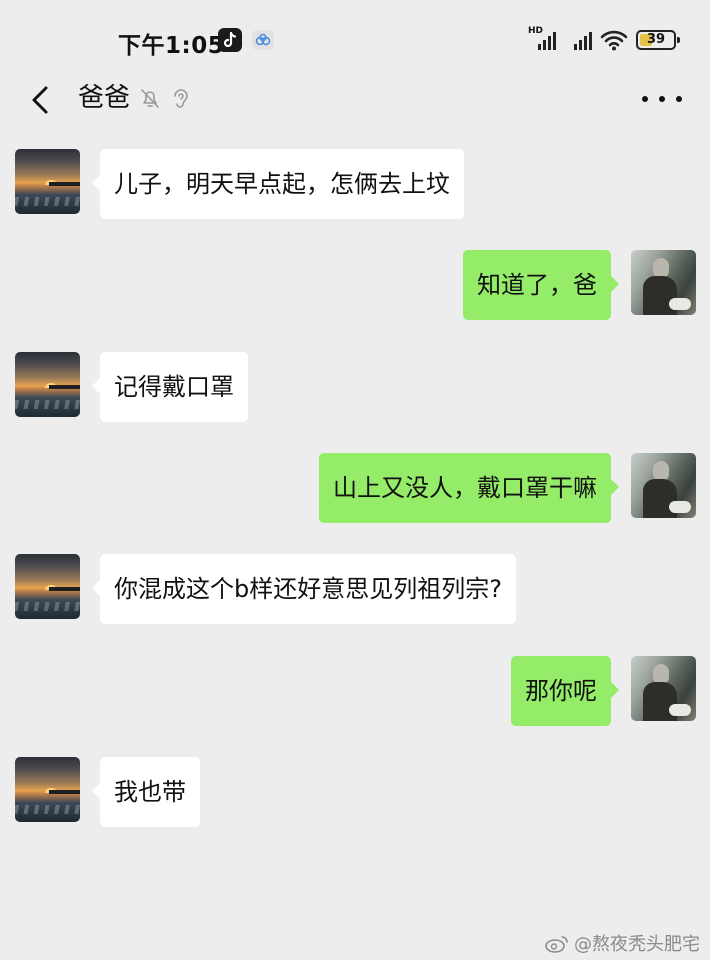  What do you see at coordinates (230, 40) in the screenshot?
I see `tiktok-icon` at bounding box center [230, 40].